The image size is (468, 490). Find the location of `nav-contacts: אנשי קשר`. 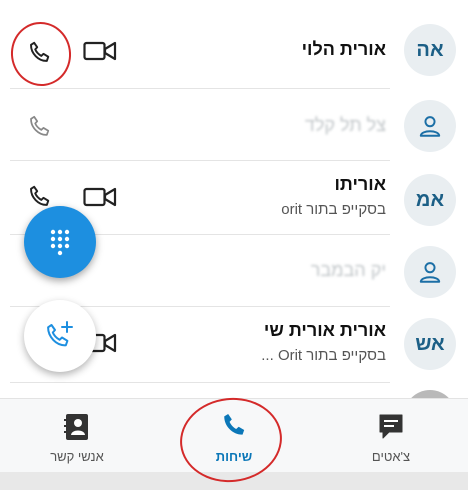

nav-contacts: אנשי קשר is located at coordinates (77, 436).